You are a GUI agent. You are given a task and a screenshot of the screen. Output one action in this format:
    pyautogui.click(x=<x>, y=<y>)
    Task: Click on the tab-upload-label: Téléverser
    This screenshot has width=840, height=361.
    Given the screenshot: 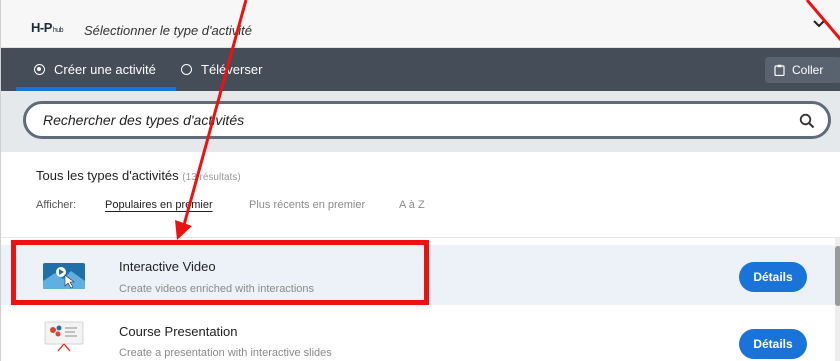 What is the action you would take?
    pyautogui.click(x=232, y=69)
    